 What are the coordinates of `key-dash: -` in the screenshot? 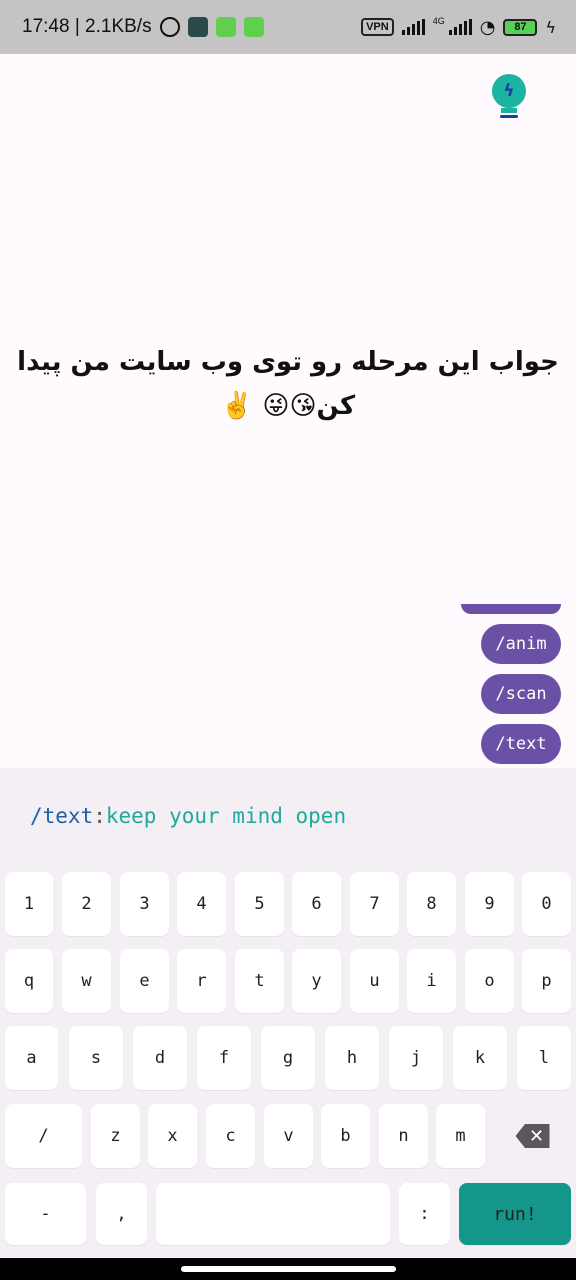 It's located at (45, 1214).